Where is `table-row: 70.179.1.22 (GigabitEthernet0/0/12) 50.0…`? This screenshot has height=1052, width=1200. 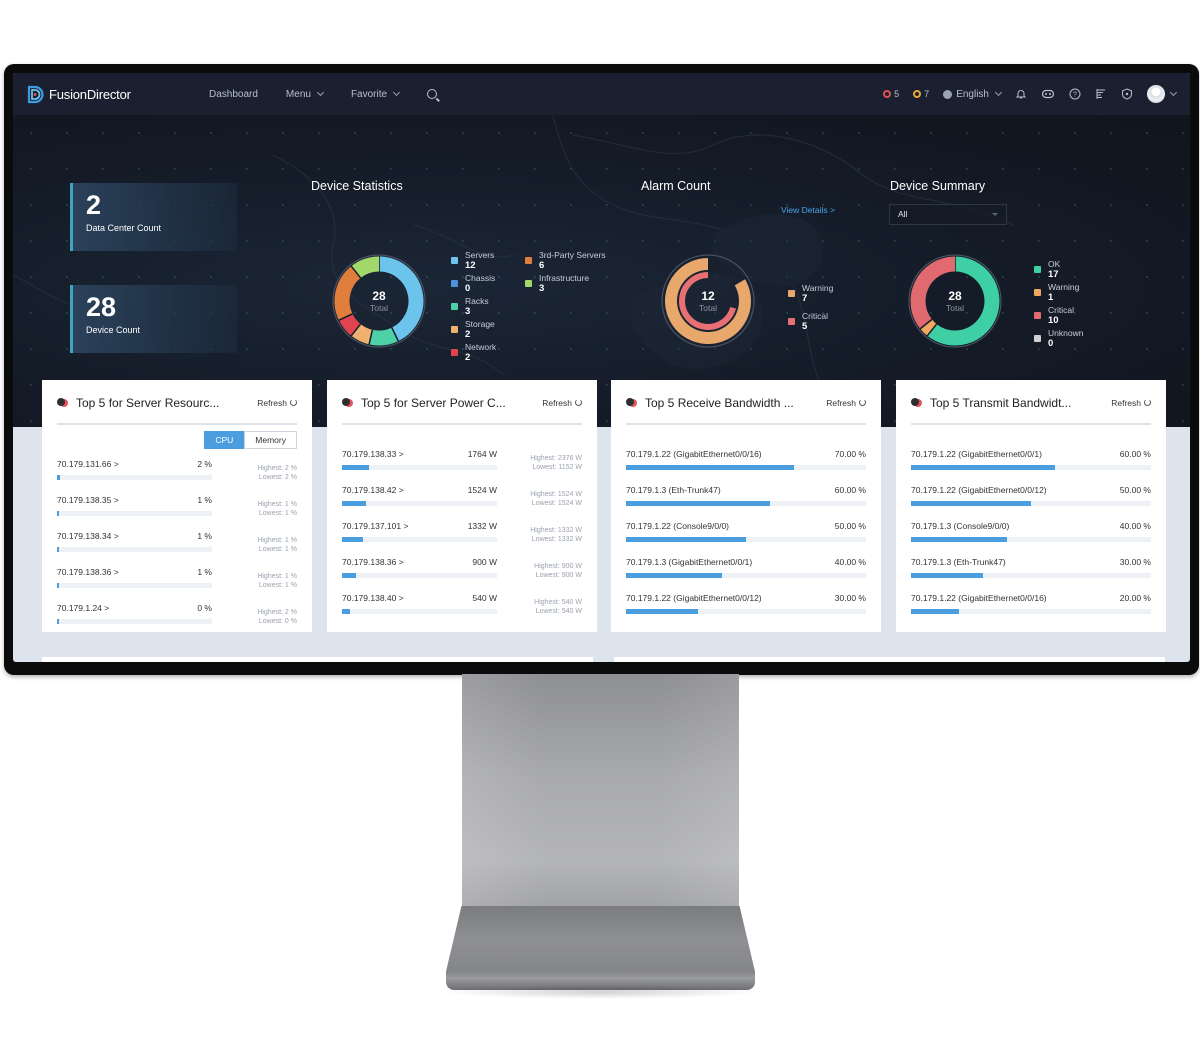 table-row: 70.179.1.22 (GigabitEthernet0/0/12) 50.0… is located at coordinates (1031, 503).